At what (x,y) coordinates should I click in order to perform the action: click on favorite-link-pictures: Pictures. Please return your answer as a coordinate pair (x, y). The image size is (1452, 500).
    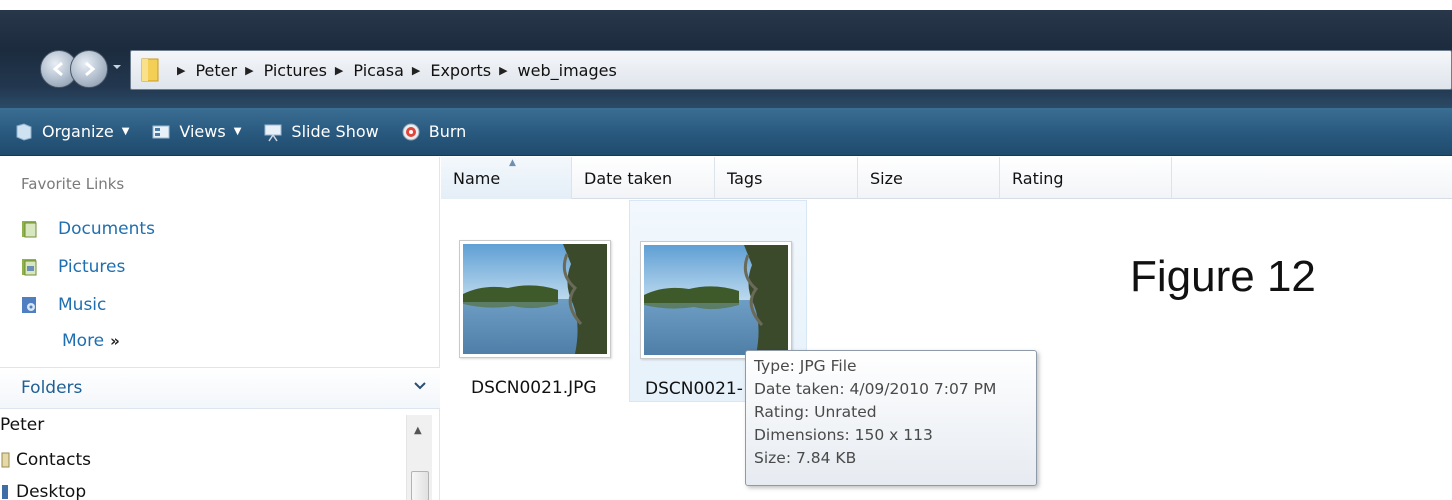
    Looking at the image, I should click on (72, 267).